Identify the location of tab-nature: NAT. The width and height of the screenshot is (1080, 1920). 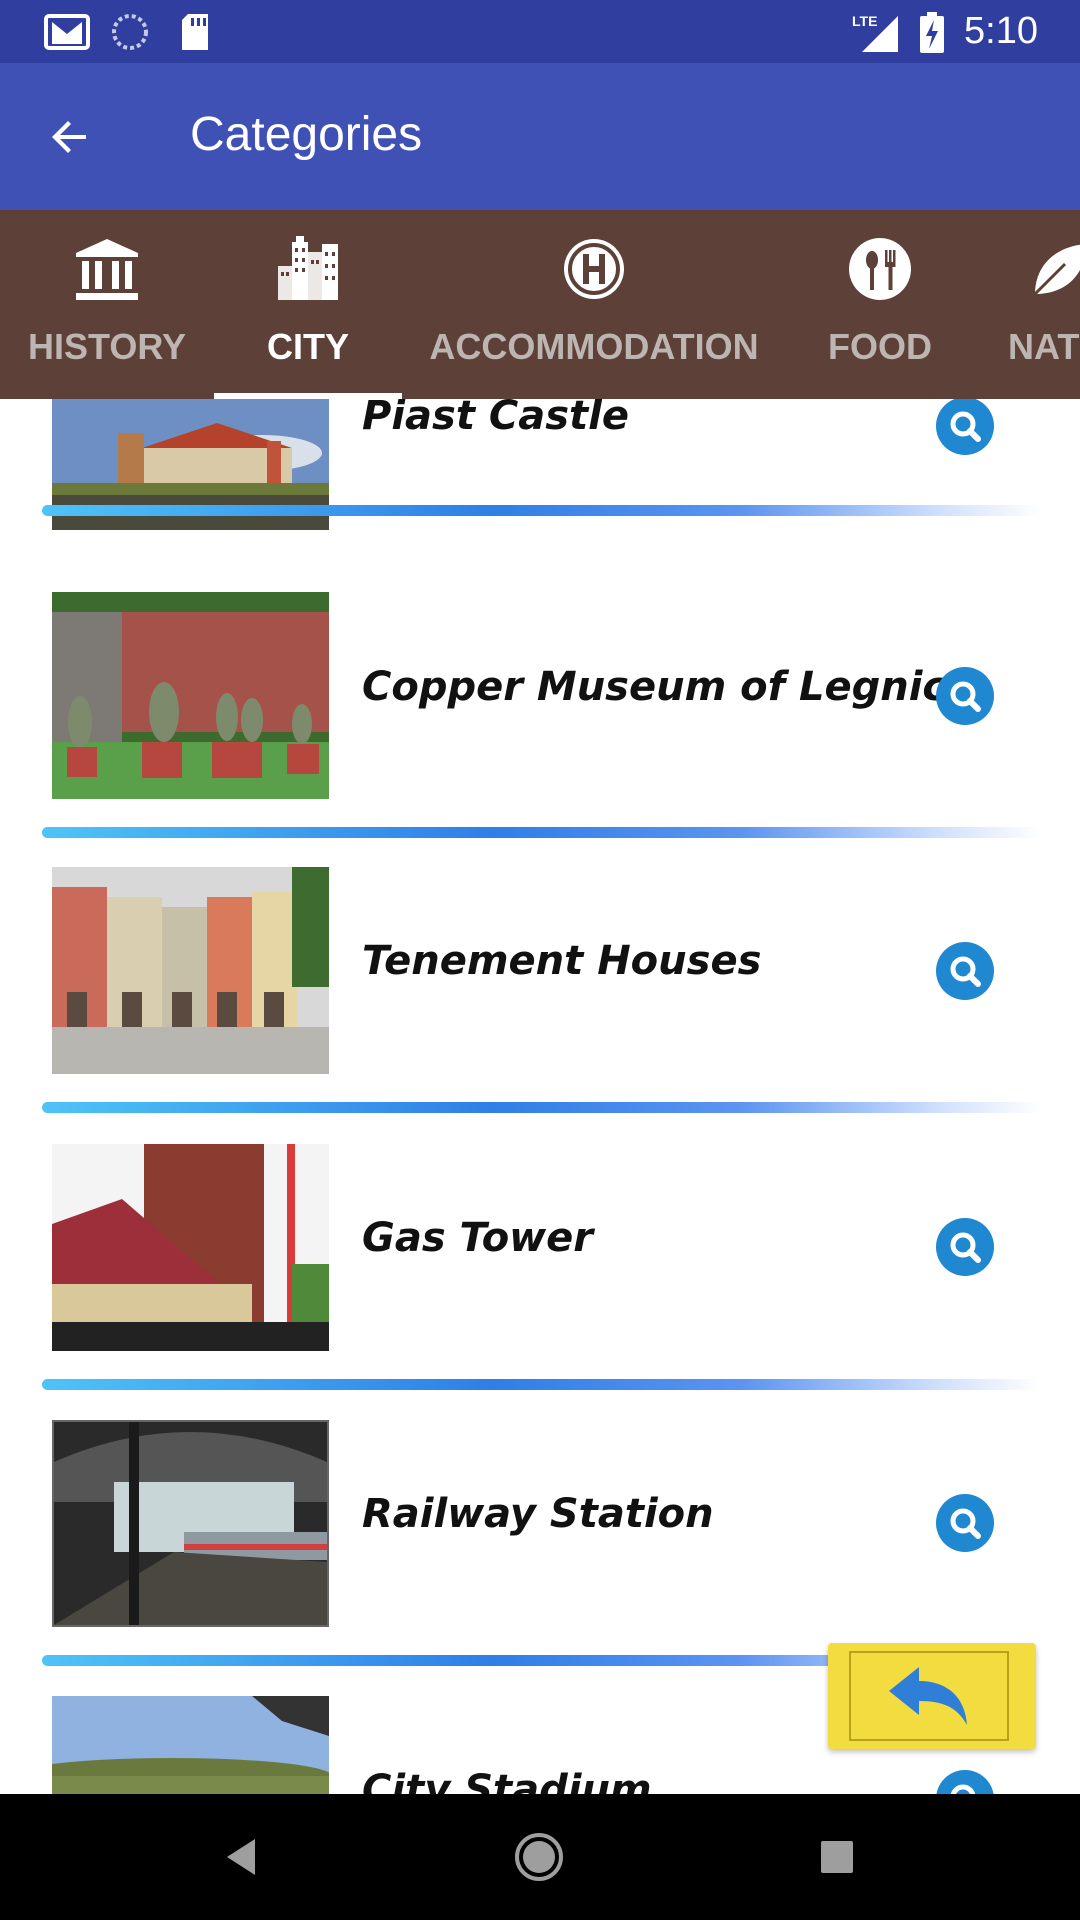
(1027, 304).